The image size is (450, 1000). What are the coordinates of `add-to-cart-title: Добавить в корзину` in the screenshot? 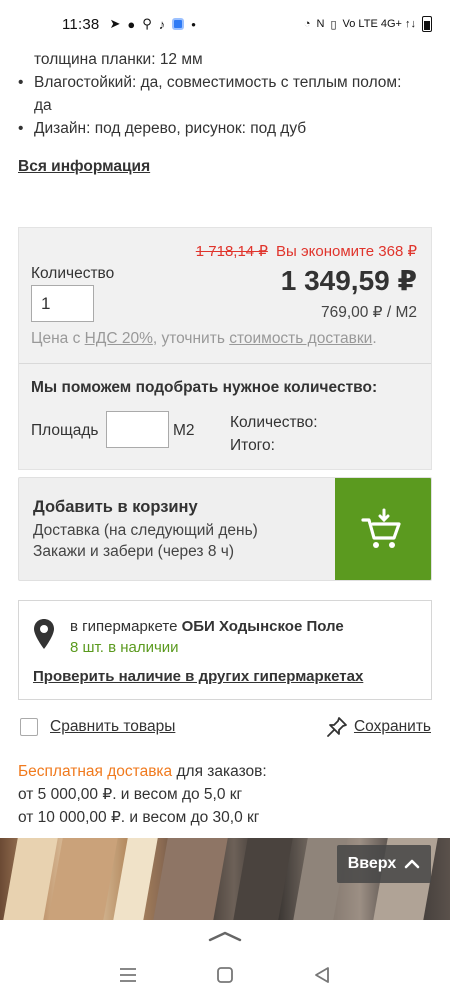 It's located at (115, 507).